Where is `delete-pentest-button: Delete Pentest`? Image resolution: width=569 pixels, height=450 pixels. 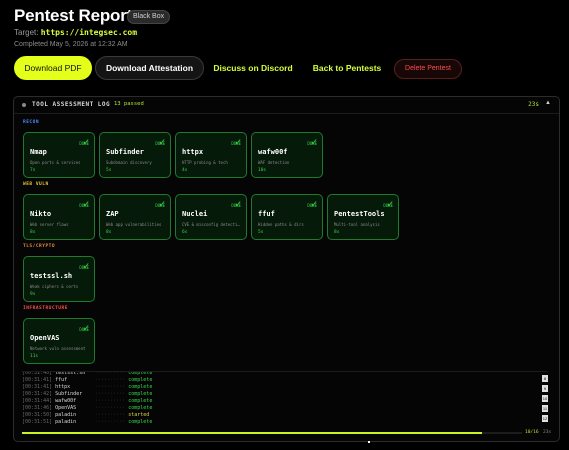 delete-pentest-button: Delete Pentest is located at coordinates (428, 69).